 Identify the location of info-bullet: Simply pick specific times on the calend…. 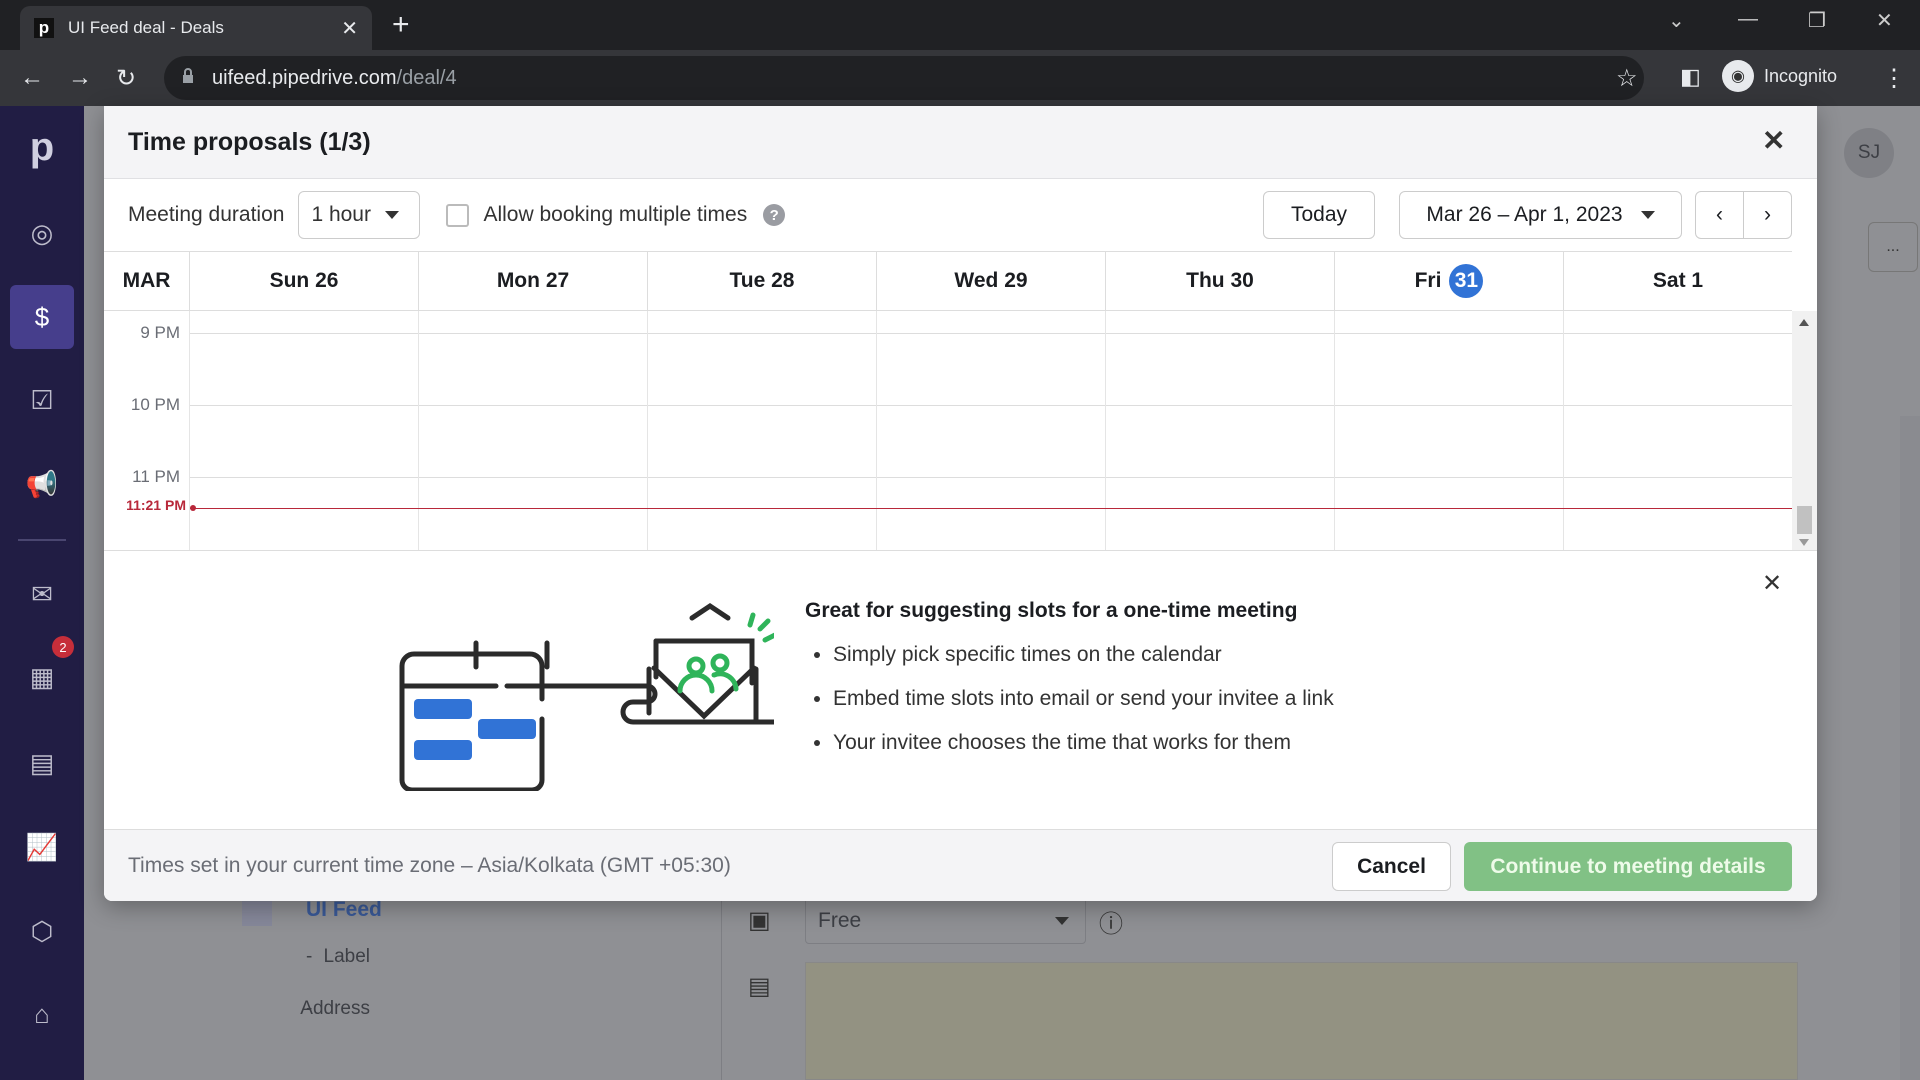
(1083, 655).